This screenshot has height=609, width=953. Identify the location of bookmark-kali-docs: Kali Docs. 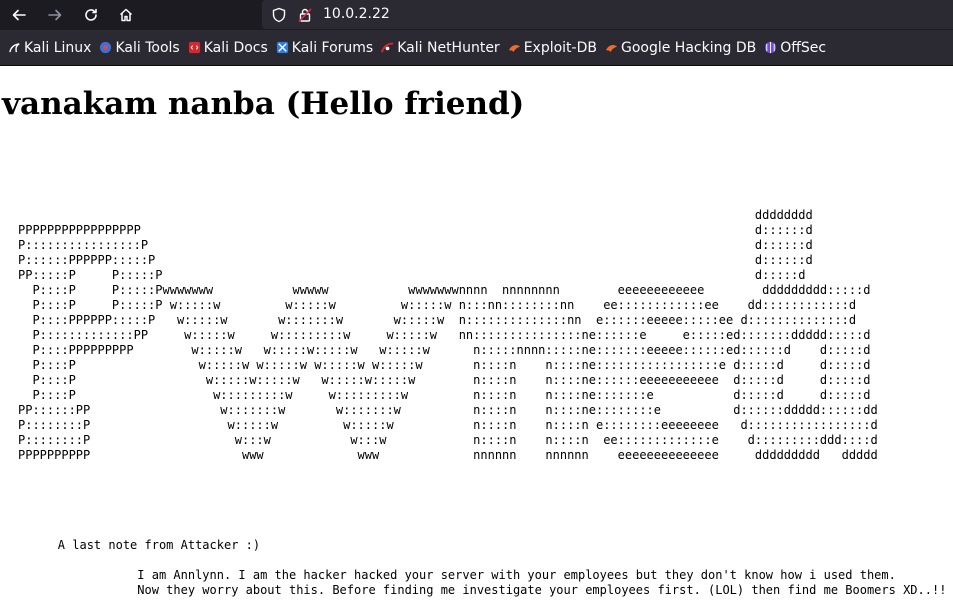
(228, 48).